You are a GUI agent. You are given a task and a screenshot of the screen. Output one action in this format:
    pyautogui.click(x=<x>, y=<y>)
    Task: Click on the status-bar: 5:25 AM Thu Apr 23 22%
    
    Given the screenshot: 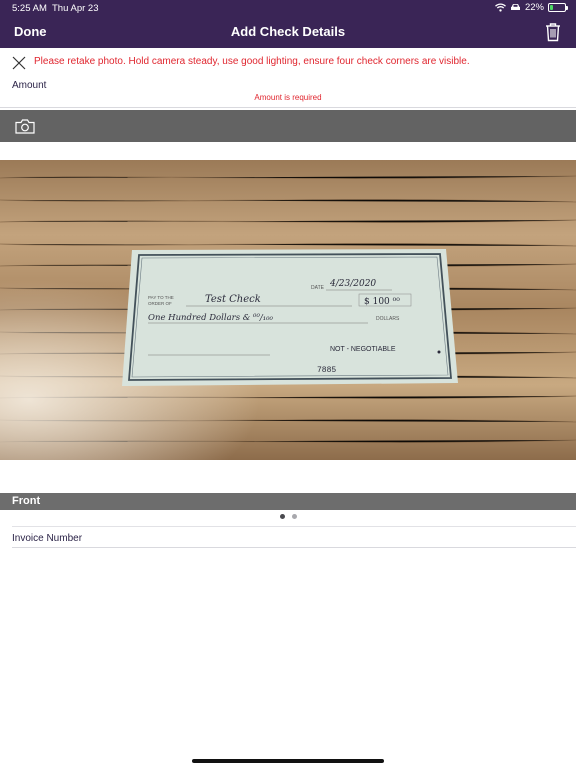 What is the action you would take?
    pyautogui.click(x=288, y=8)
    